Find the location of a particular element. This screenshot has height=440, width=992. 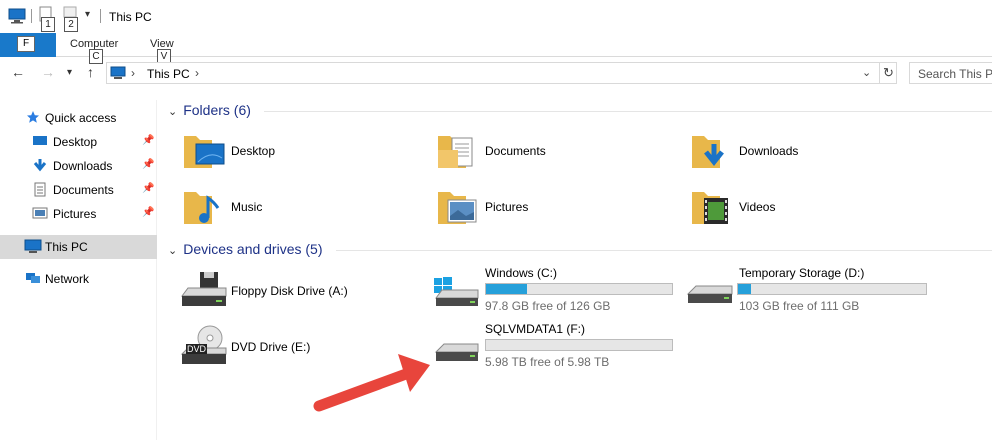

customize-qa-dropdown-icon: ▾ is located at coordinates (87, 14).